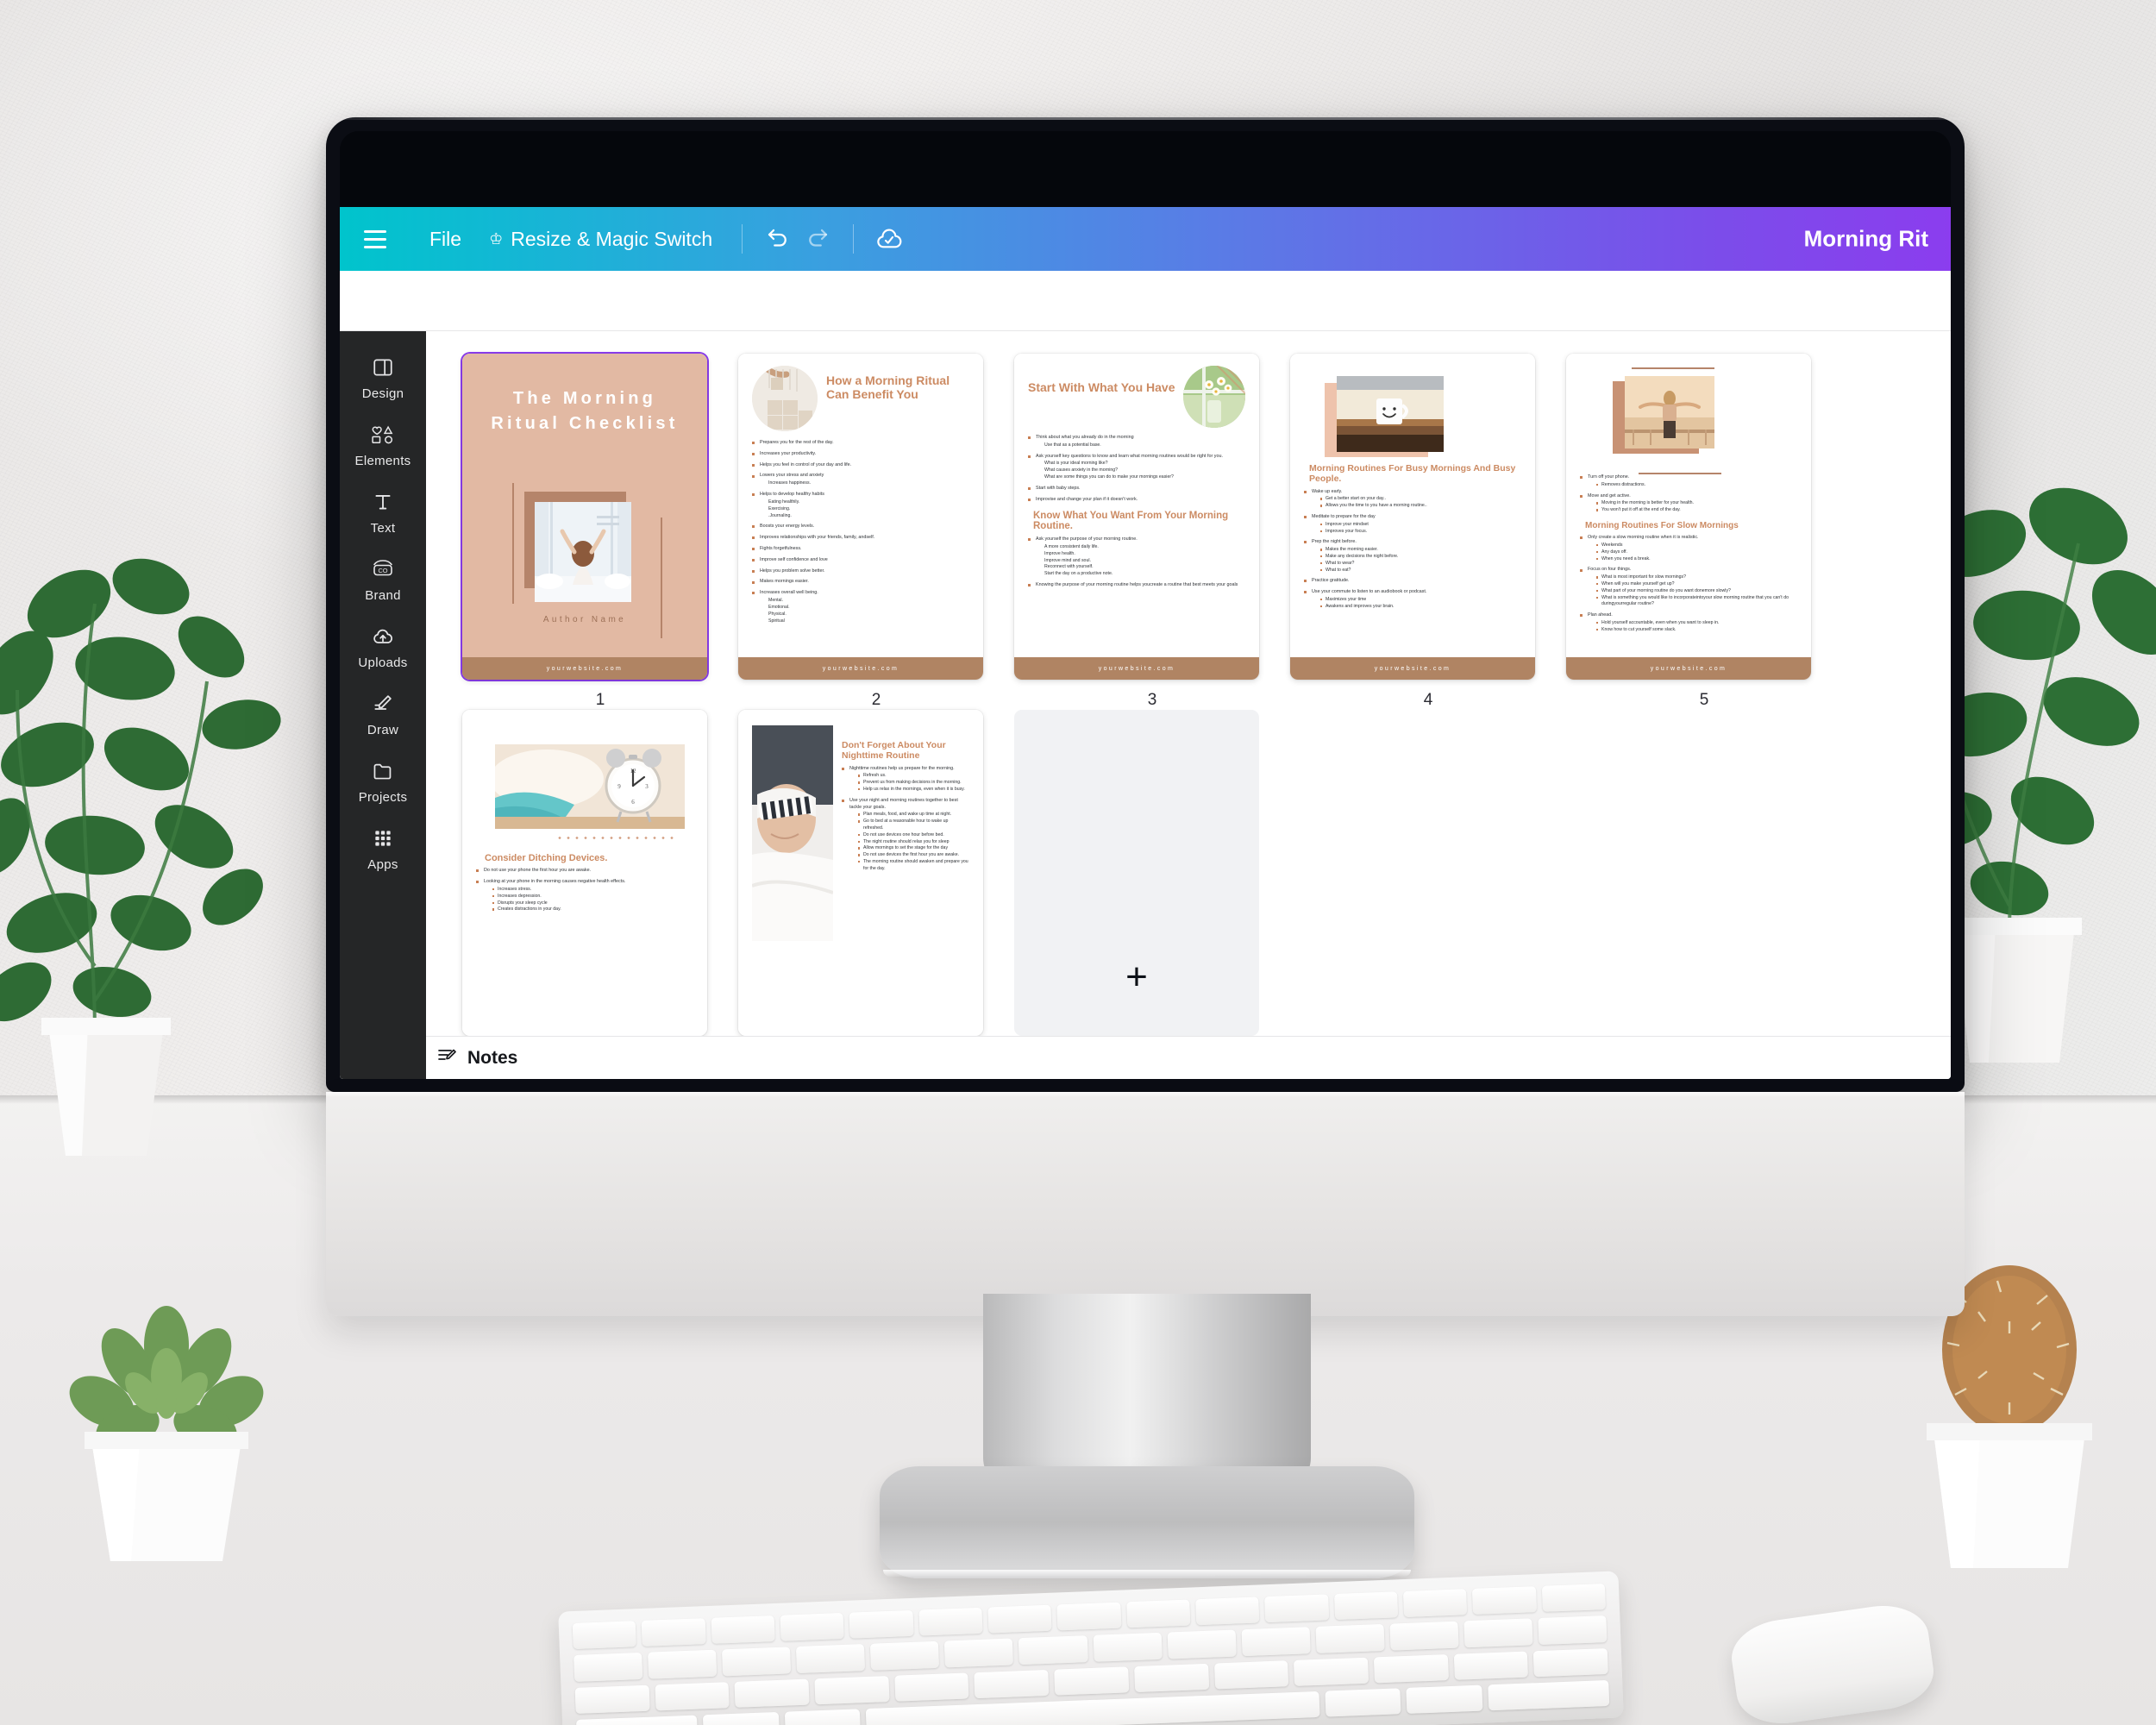 This screenshot has width=2156, height=1725. What do you see at coordinates (492, 1058) in the screenshot?
I see `notes-label: Notes` at bounding box center [492, 1058].